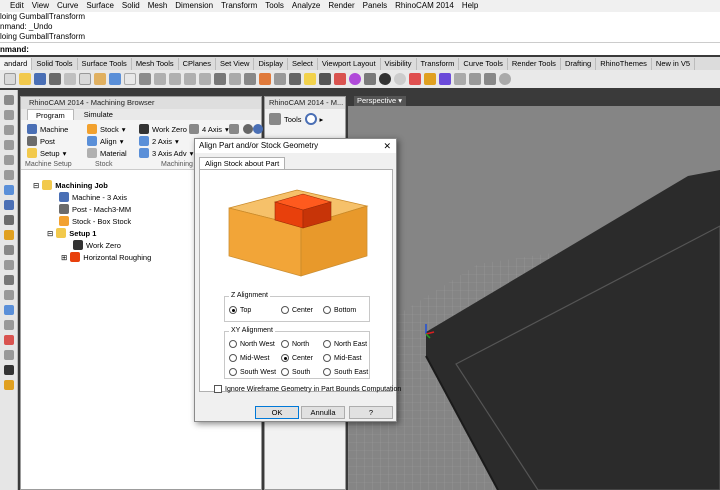 Image resolution: width=720 pixels, height=490 pixels. I want to click on menu-analyze: Analyze, so click(306, 6).